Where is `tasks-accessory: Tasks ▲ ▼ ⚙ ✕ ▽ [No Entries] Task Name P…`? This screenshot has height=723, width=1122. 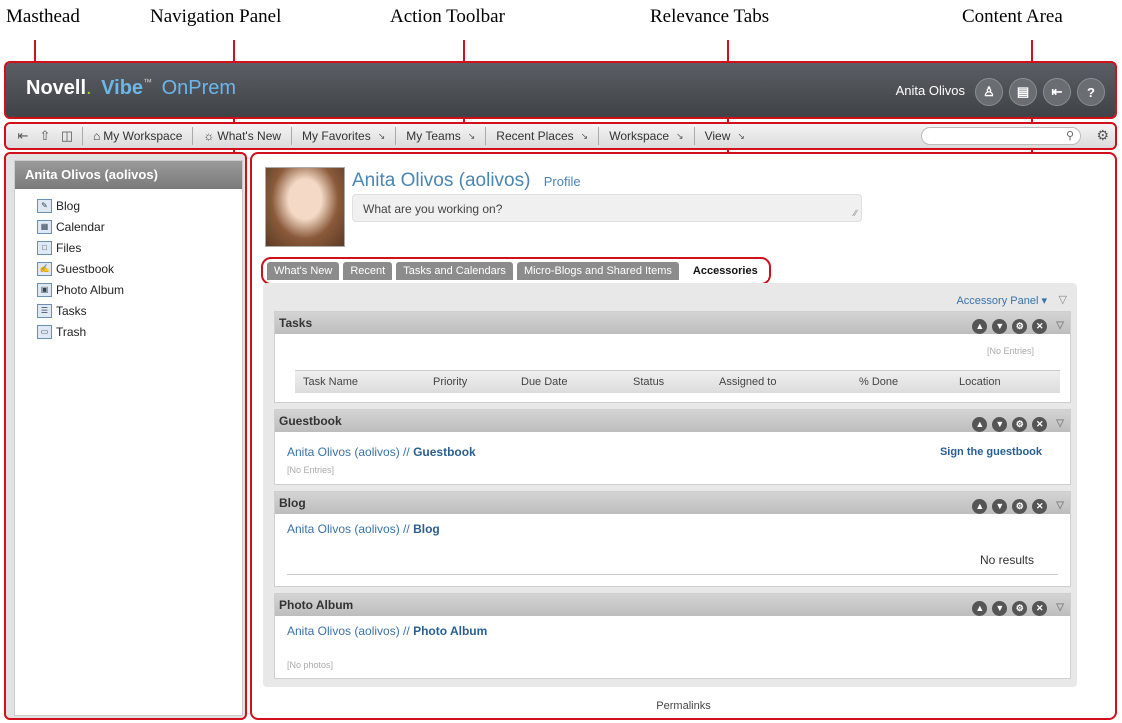 tasks-accessory: Tasks ▲ ▼ ⚙ ✕ ▽ [No Entries] Task Name P… is located at coordinates (672, 357).